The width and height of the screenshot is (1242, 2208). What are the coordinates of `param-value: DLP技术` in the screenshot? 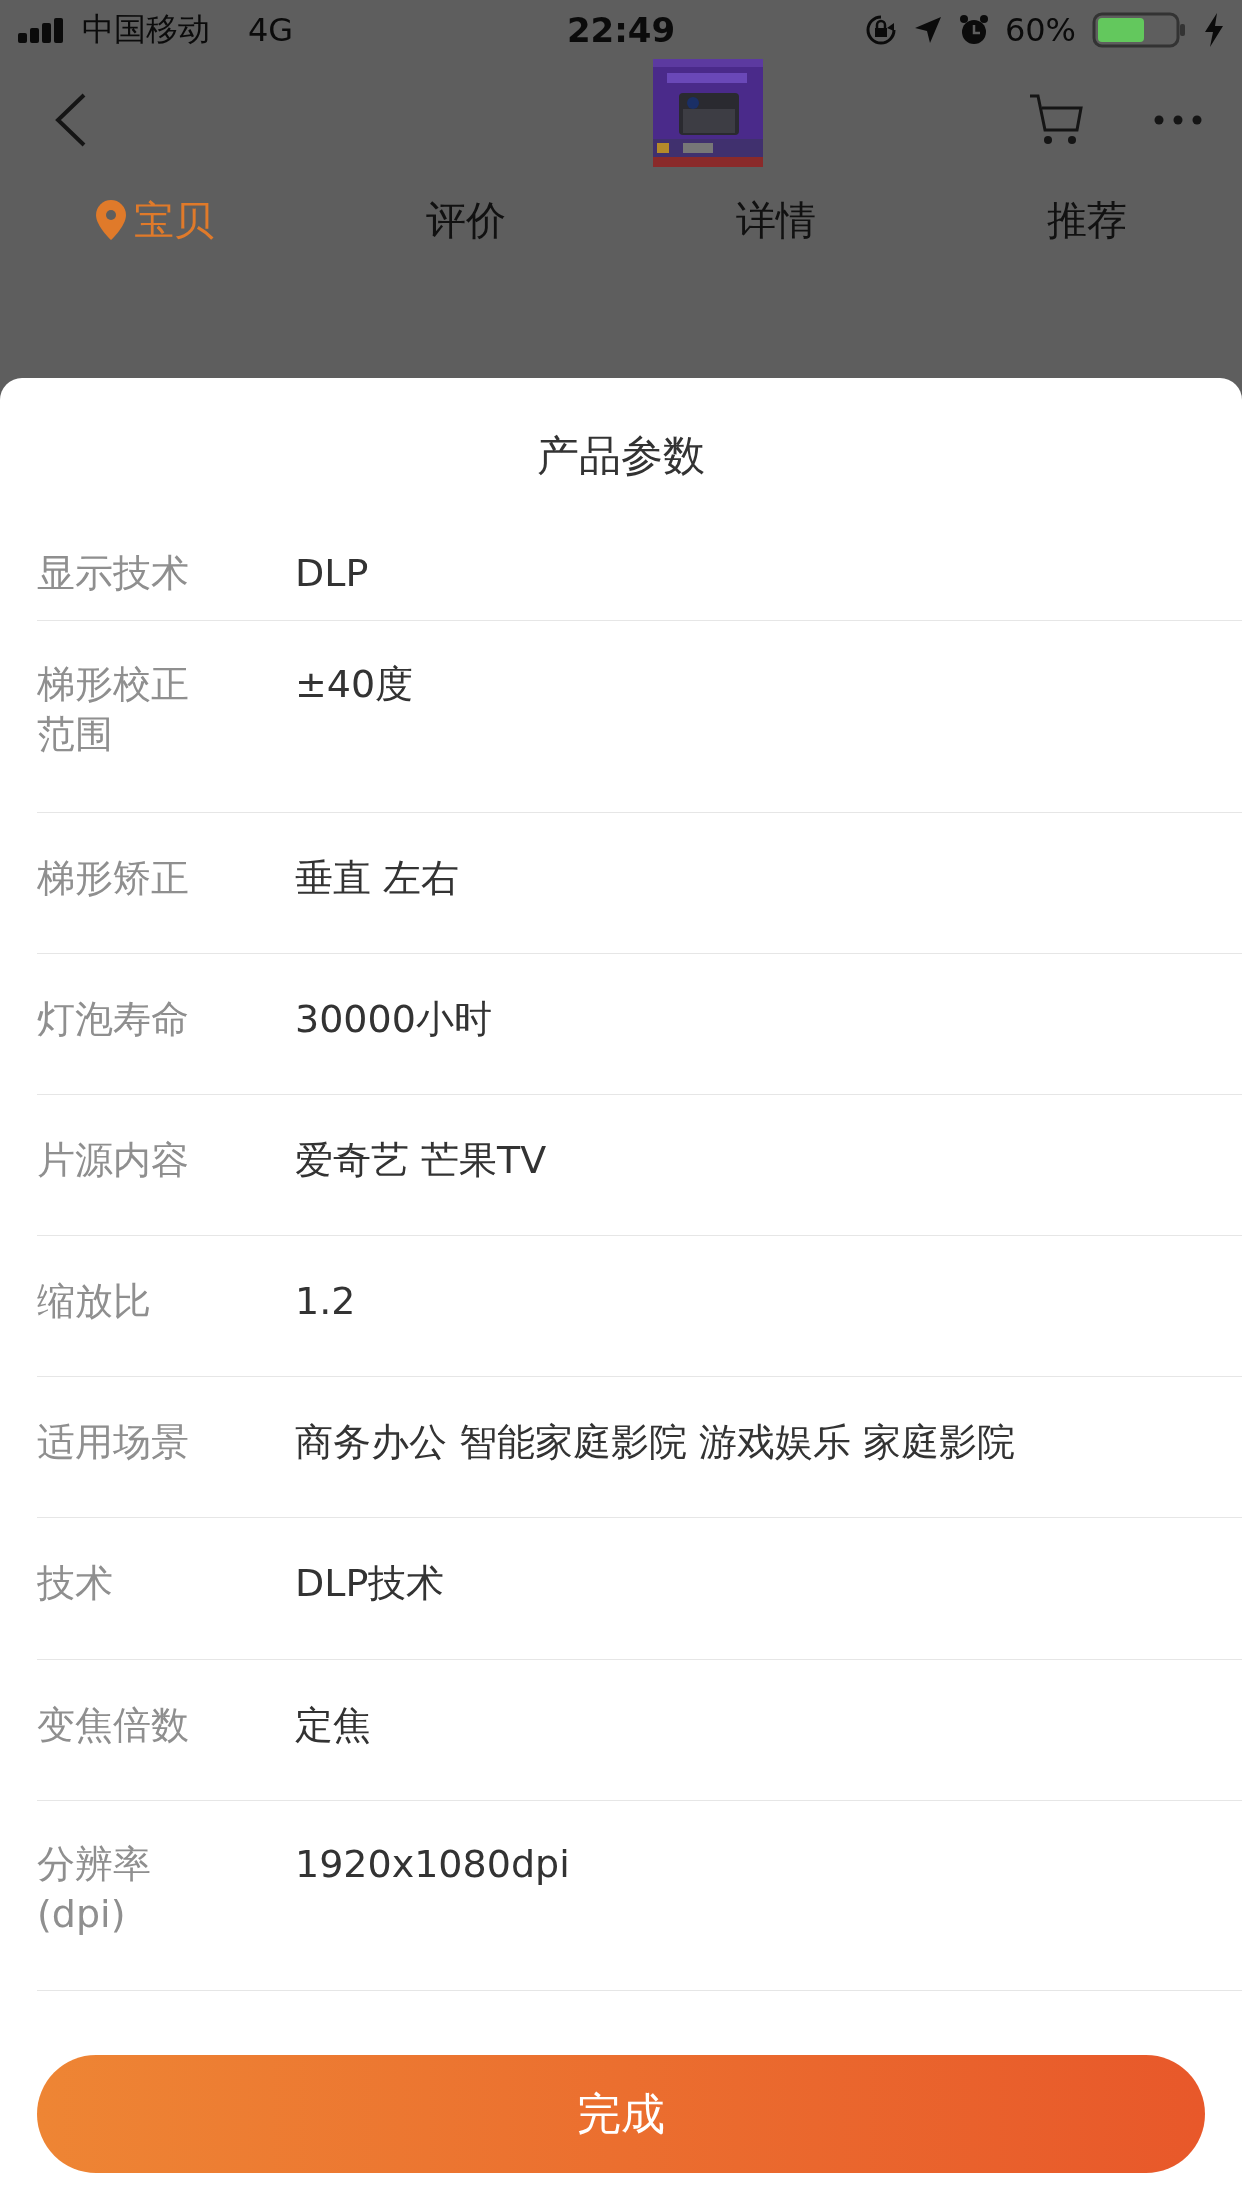 It's located at (370, 1583).